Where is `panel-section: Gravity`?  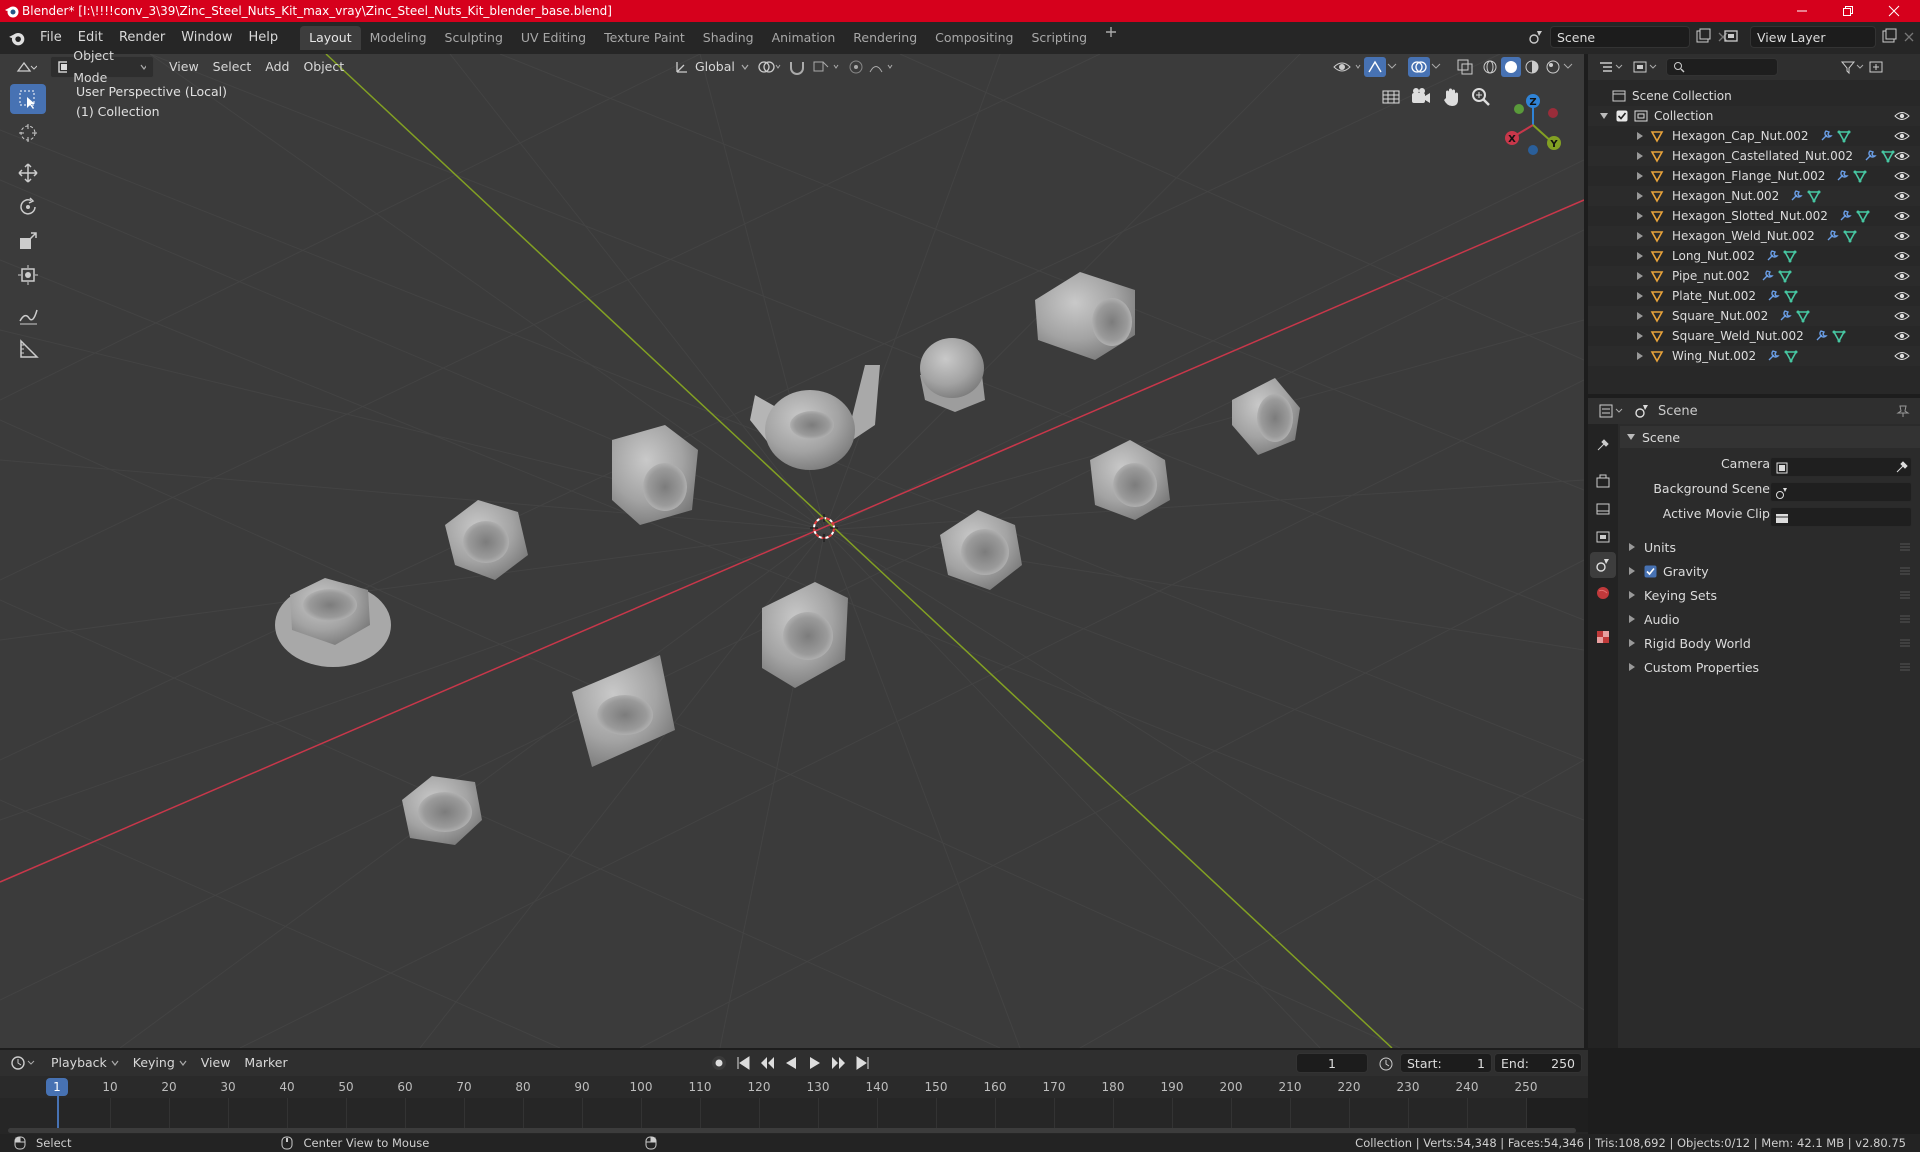
panel-section: Gravity is located at coordinates (1770, 571).